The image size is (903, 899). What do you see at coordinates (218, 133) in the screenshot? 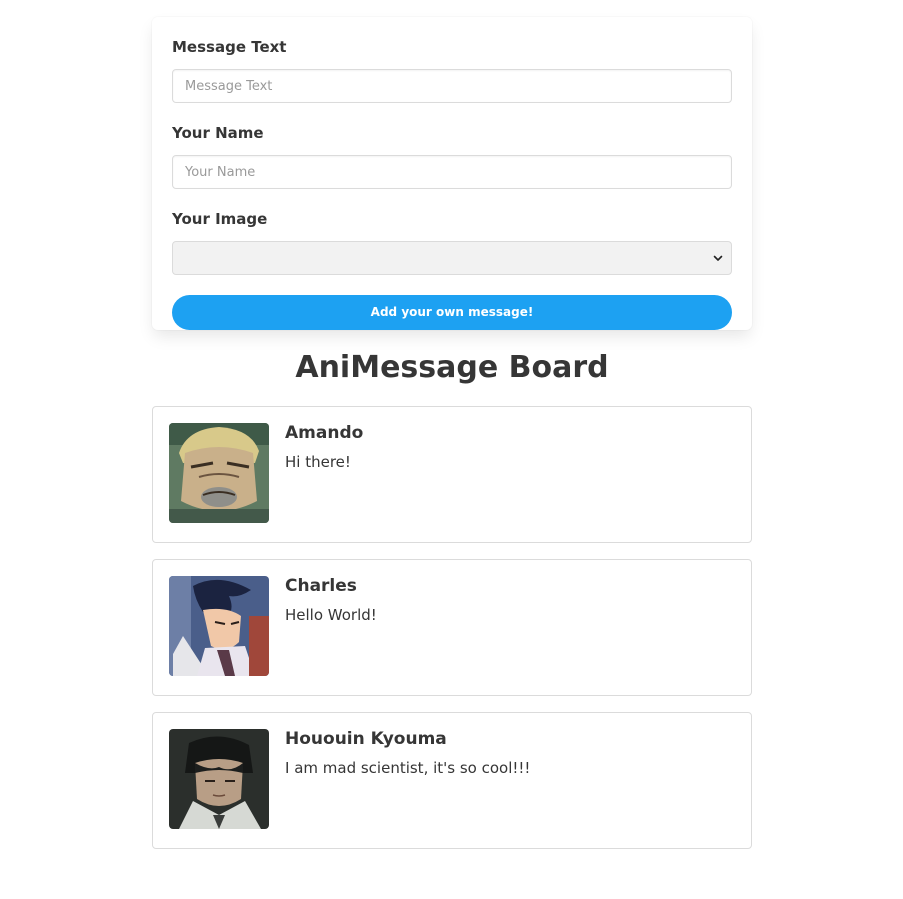
I see `your-name-label: Your Name` at bounding box center [218, 133].